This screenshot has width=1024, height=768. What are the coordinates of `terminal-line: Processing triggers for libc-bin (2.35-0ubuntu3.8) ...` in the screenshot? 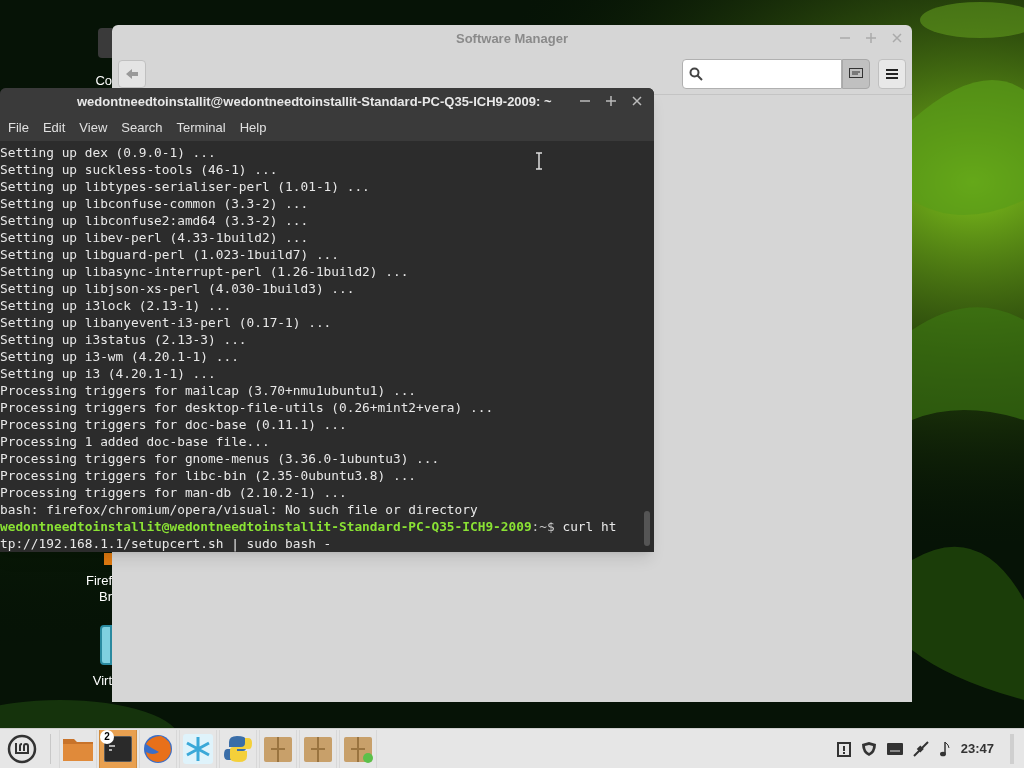 It's located at (208, 475).